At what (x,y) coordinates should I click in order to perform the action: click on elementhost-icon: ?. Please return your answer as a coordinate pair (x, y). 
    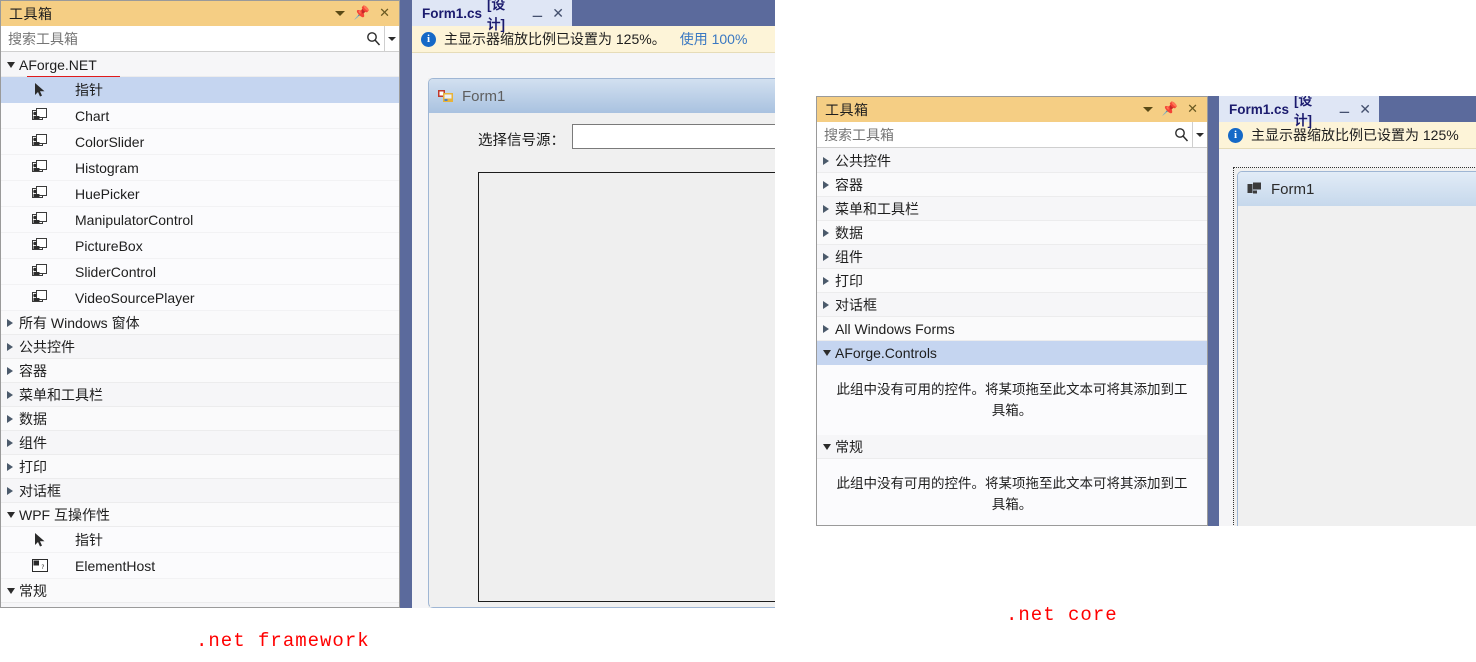
    Looking at the image, I should click on (40, 566).